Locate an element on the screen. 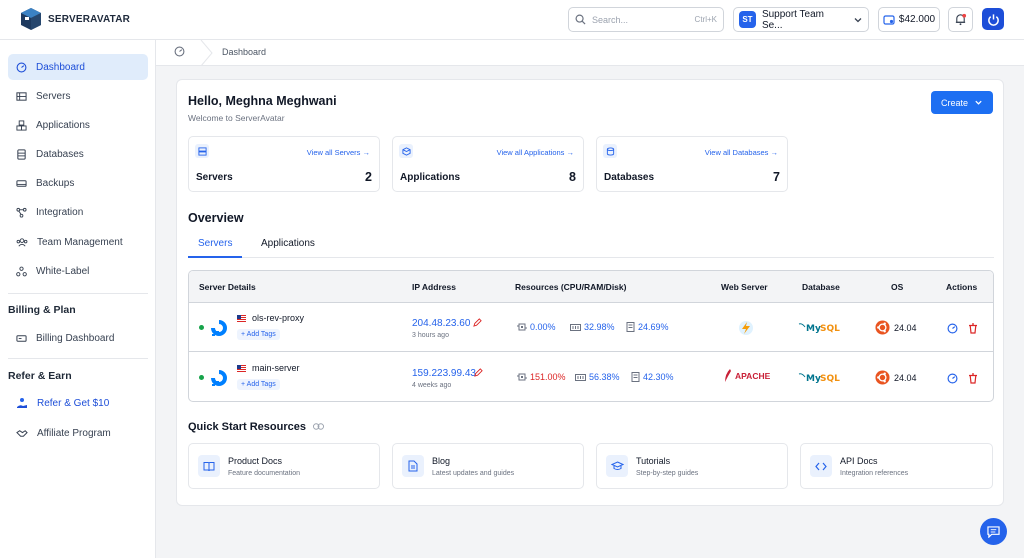 This screenshot has width=1024, height=558. logo: SERVERAVATAR is located at coordinates (75, 19).